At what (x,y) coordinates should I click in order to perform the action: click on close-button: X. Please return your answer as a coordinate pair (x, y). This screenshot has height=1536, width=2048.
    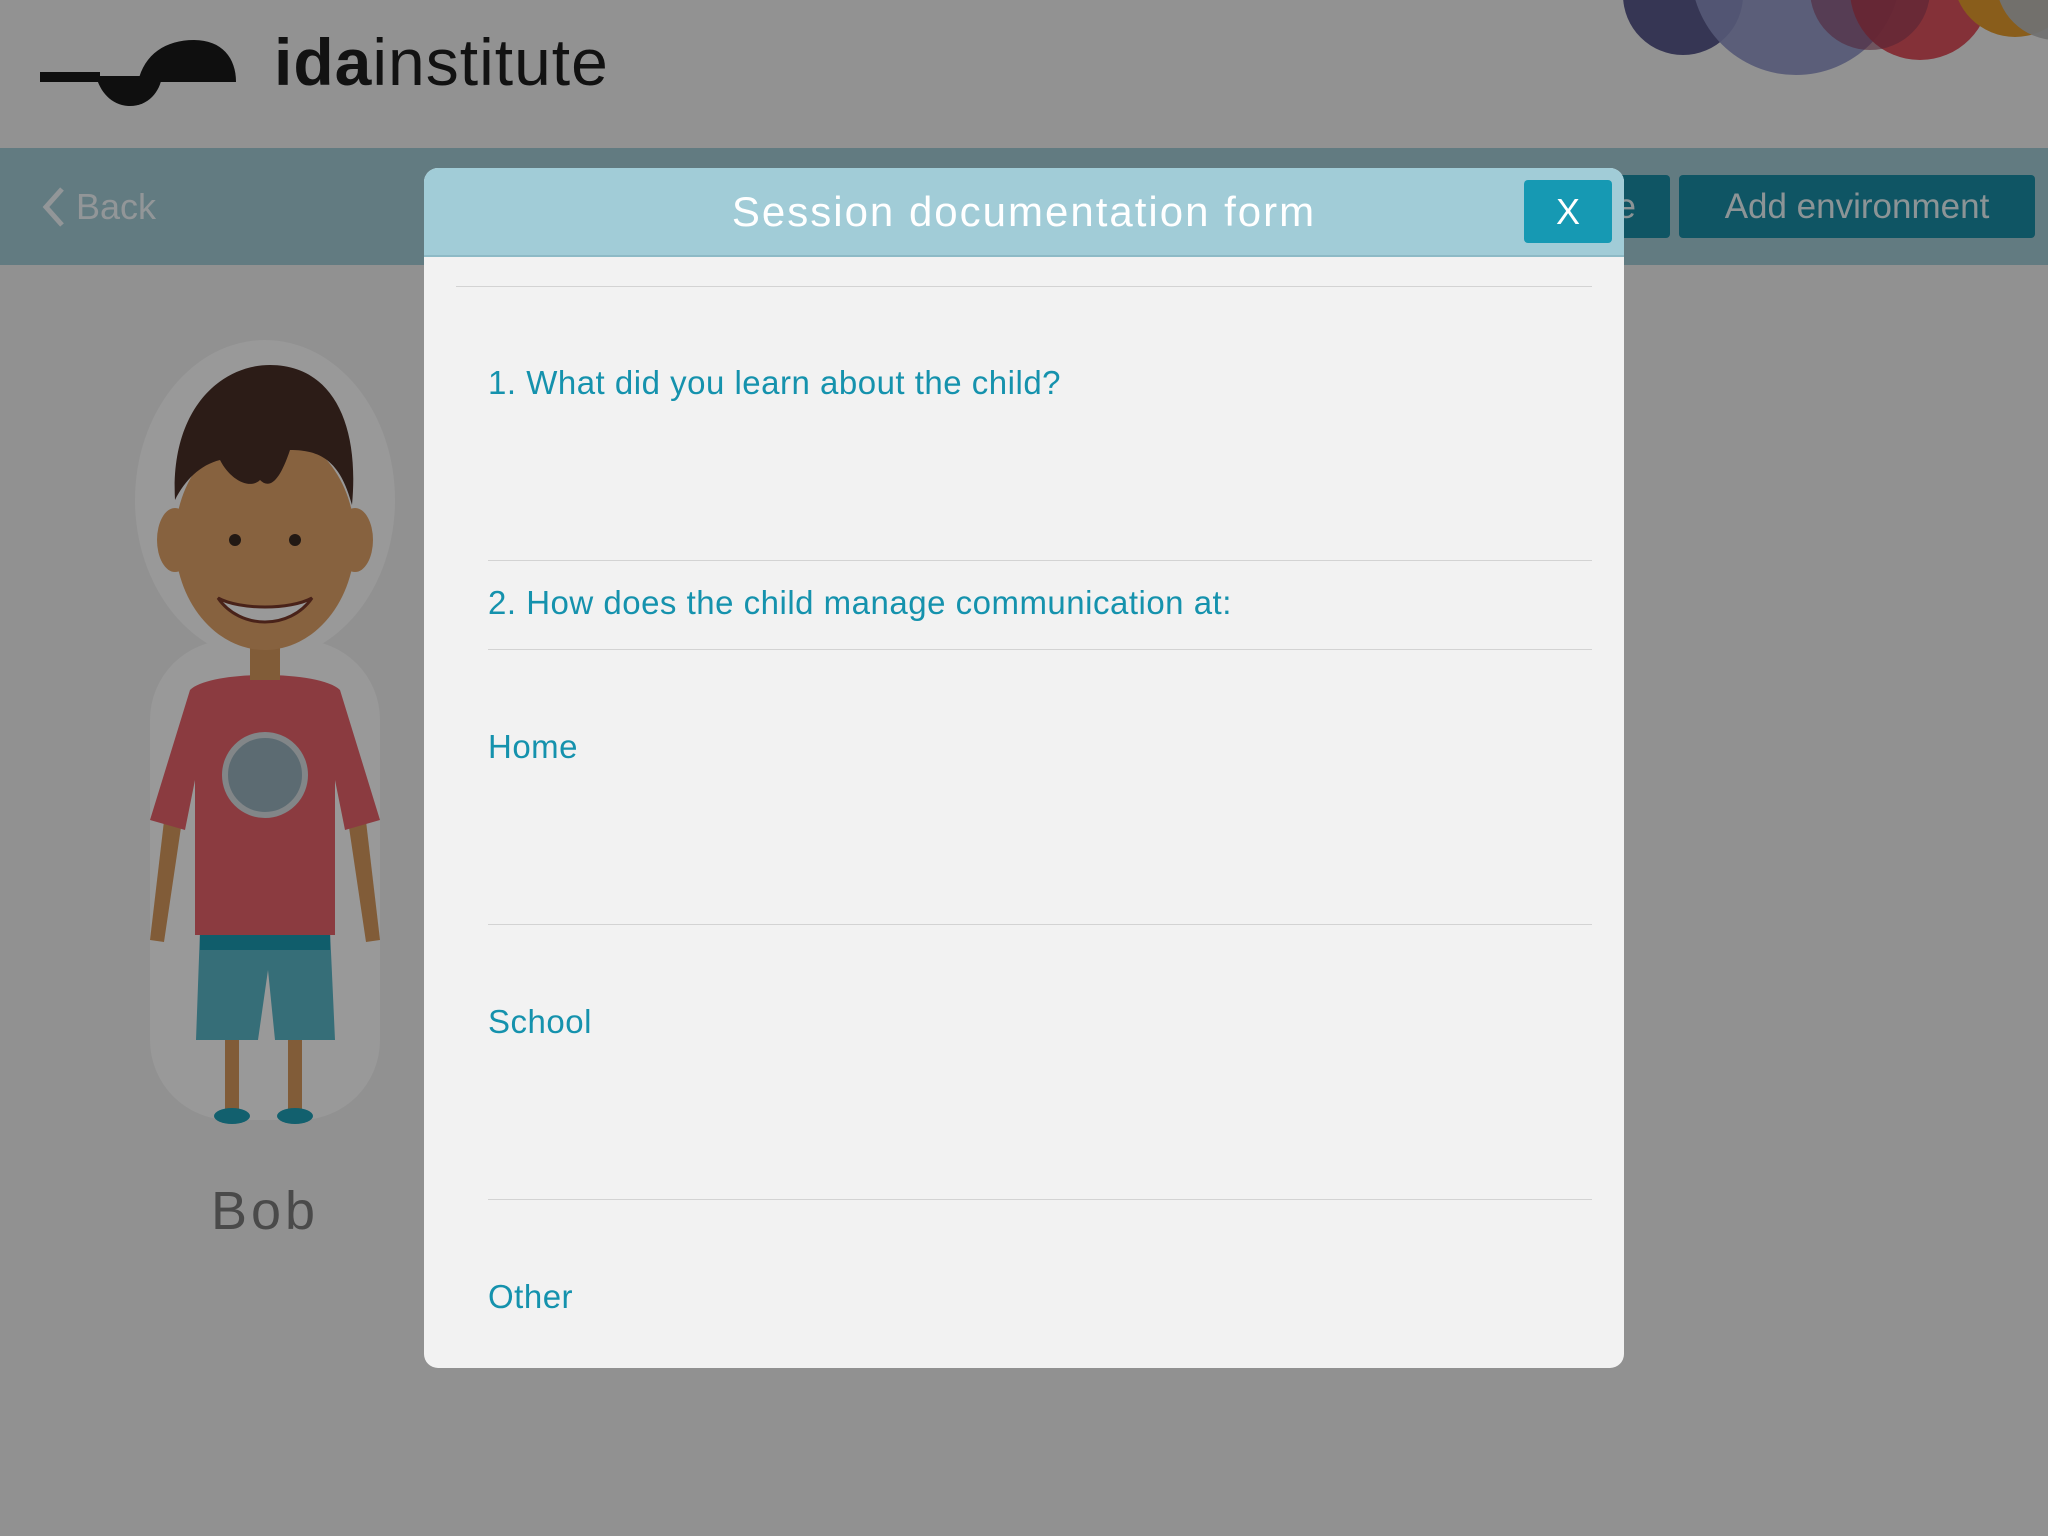
    Looking at the image, I should click on (1568, 211).